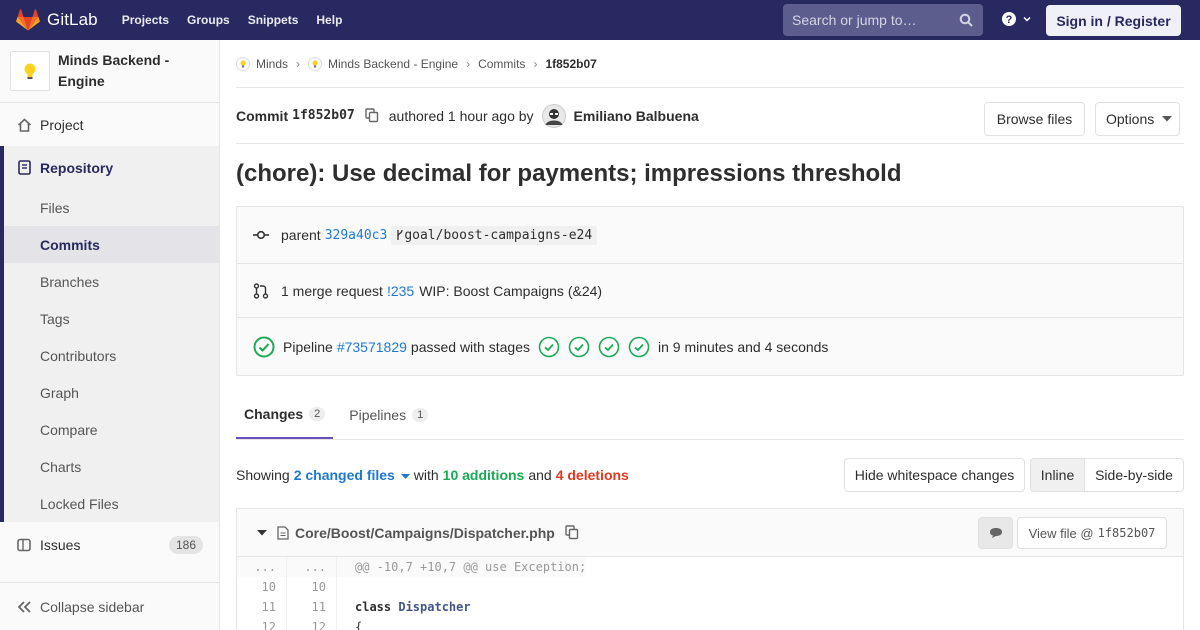 The height and width of the screenshot is (630, 1200). I want to click on copy-sha-icon, so click(372, 115).